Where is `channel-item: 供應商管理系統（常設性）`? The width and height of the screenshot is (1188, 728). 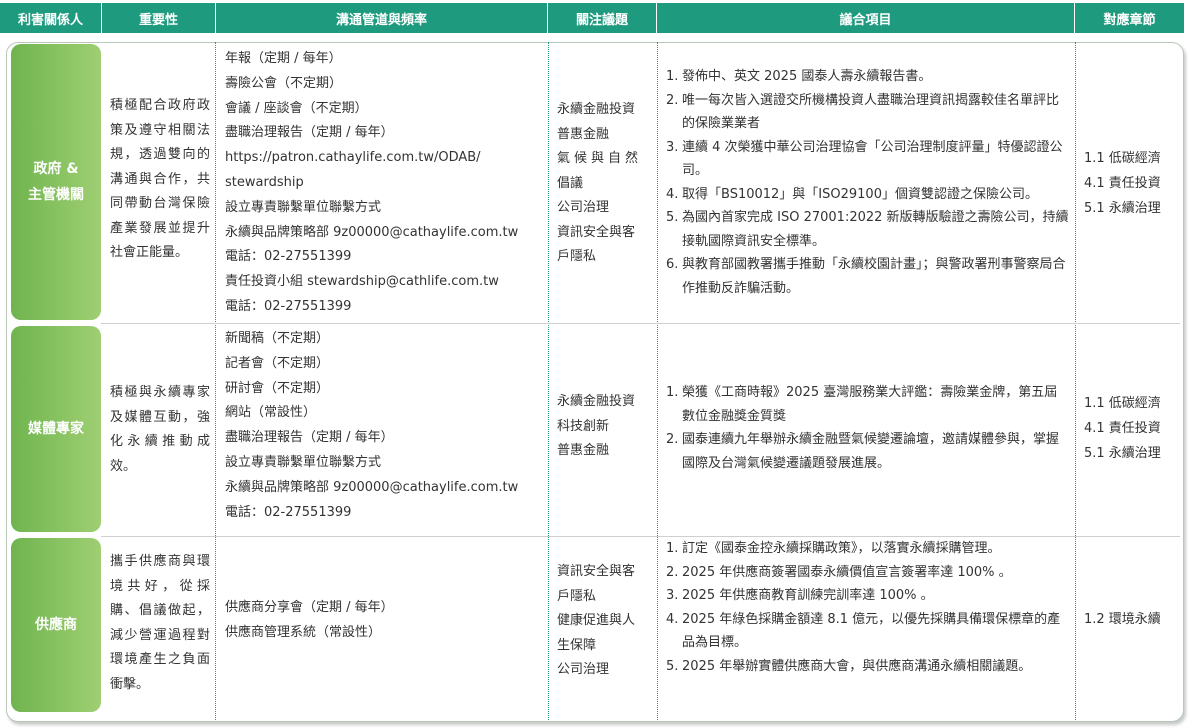 channel-item: 供應商管理系統（常設性） is located at coordinates (303, 632).